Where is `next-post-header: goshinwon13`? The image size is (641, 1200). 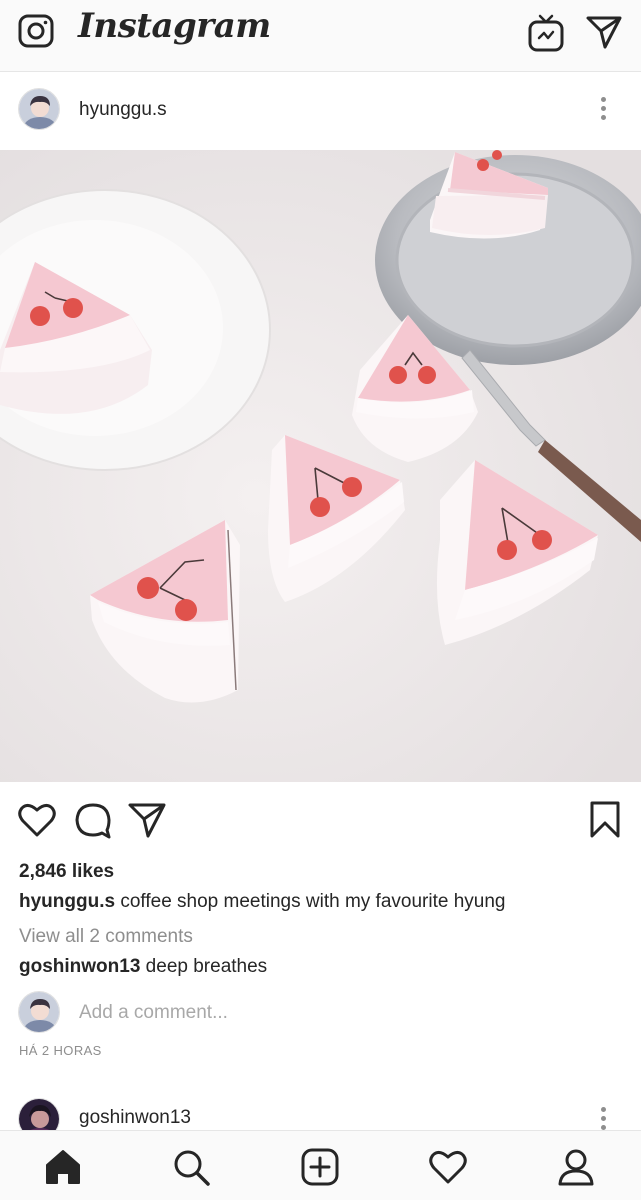 next-post-header: goshinwon13 is located at coordinates (320, 1115).